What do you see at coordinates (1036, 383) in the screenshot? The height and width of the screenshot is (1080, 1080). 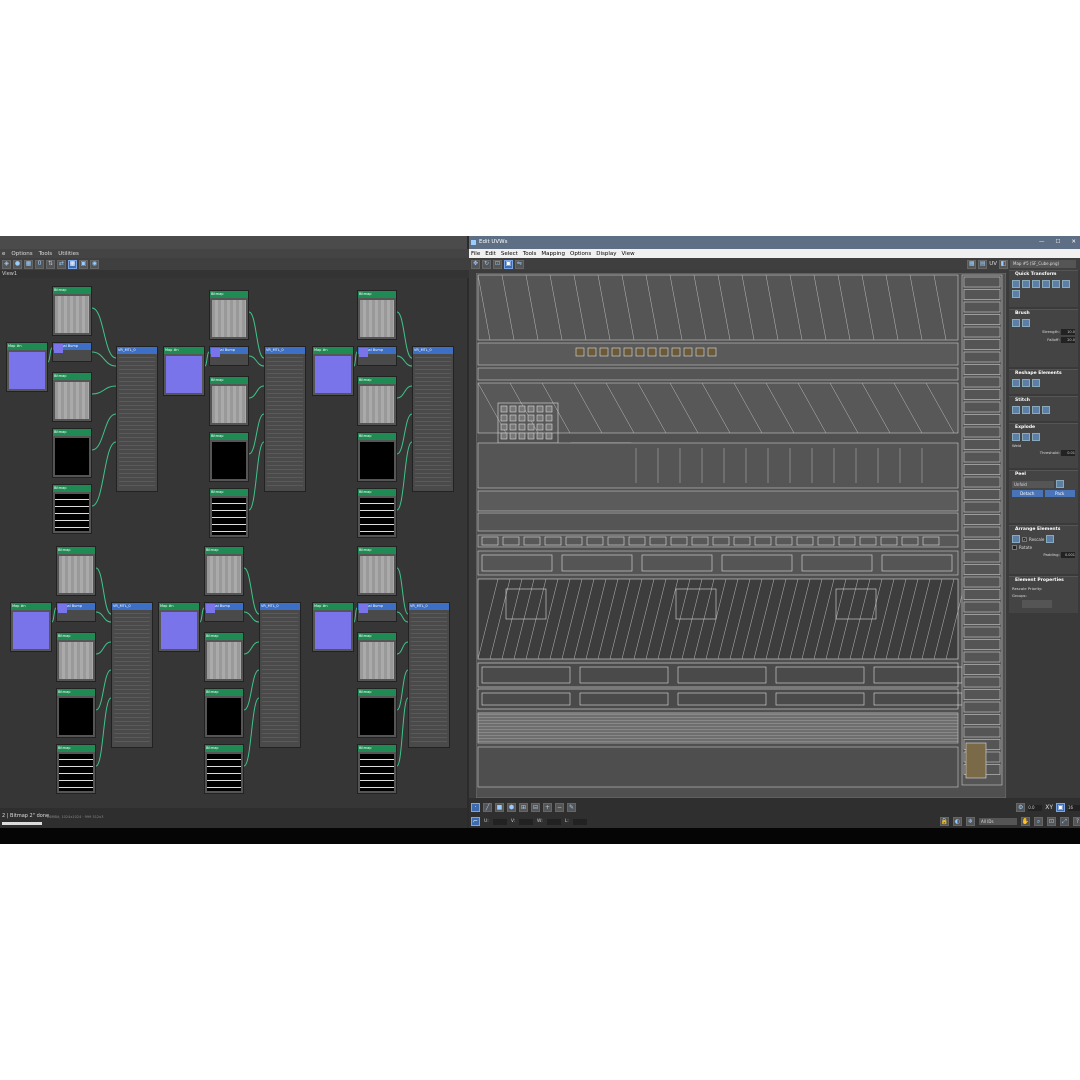 I see `relax-settings-icon` at bounding box center [1036, 383].